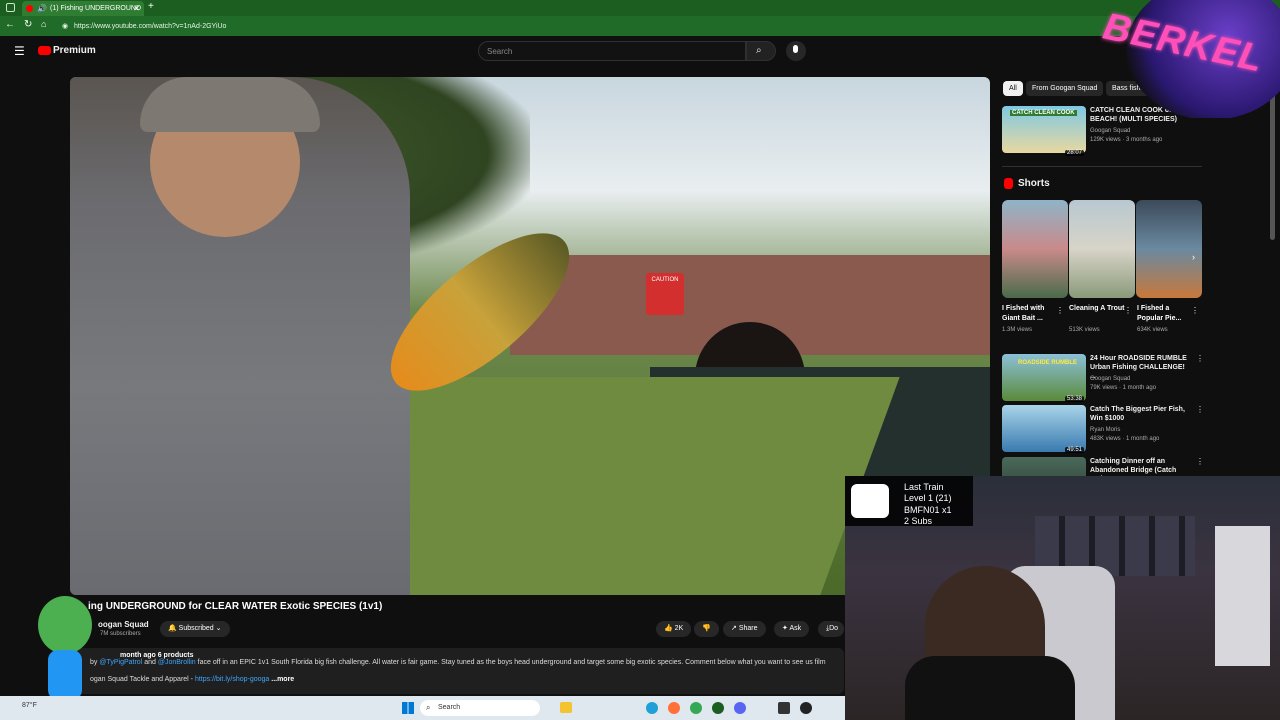  Describe the element at coordinates (1084, 330) in the screenshot. I see `short-views: 513K views` at that location.